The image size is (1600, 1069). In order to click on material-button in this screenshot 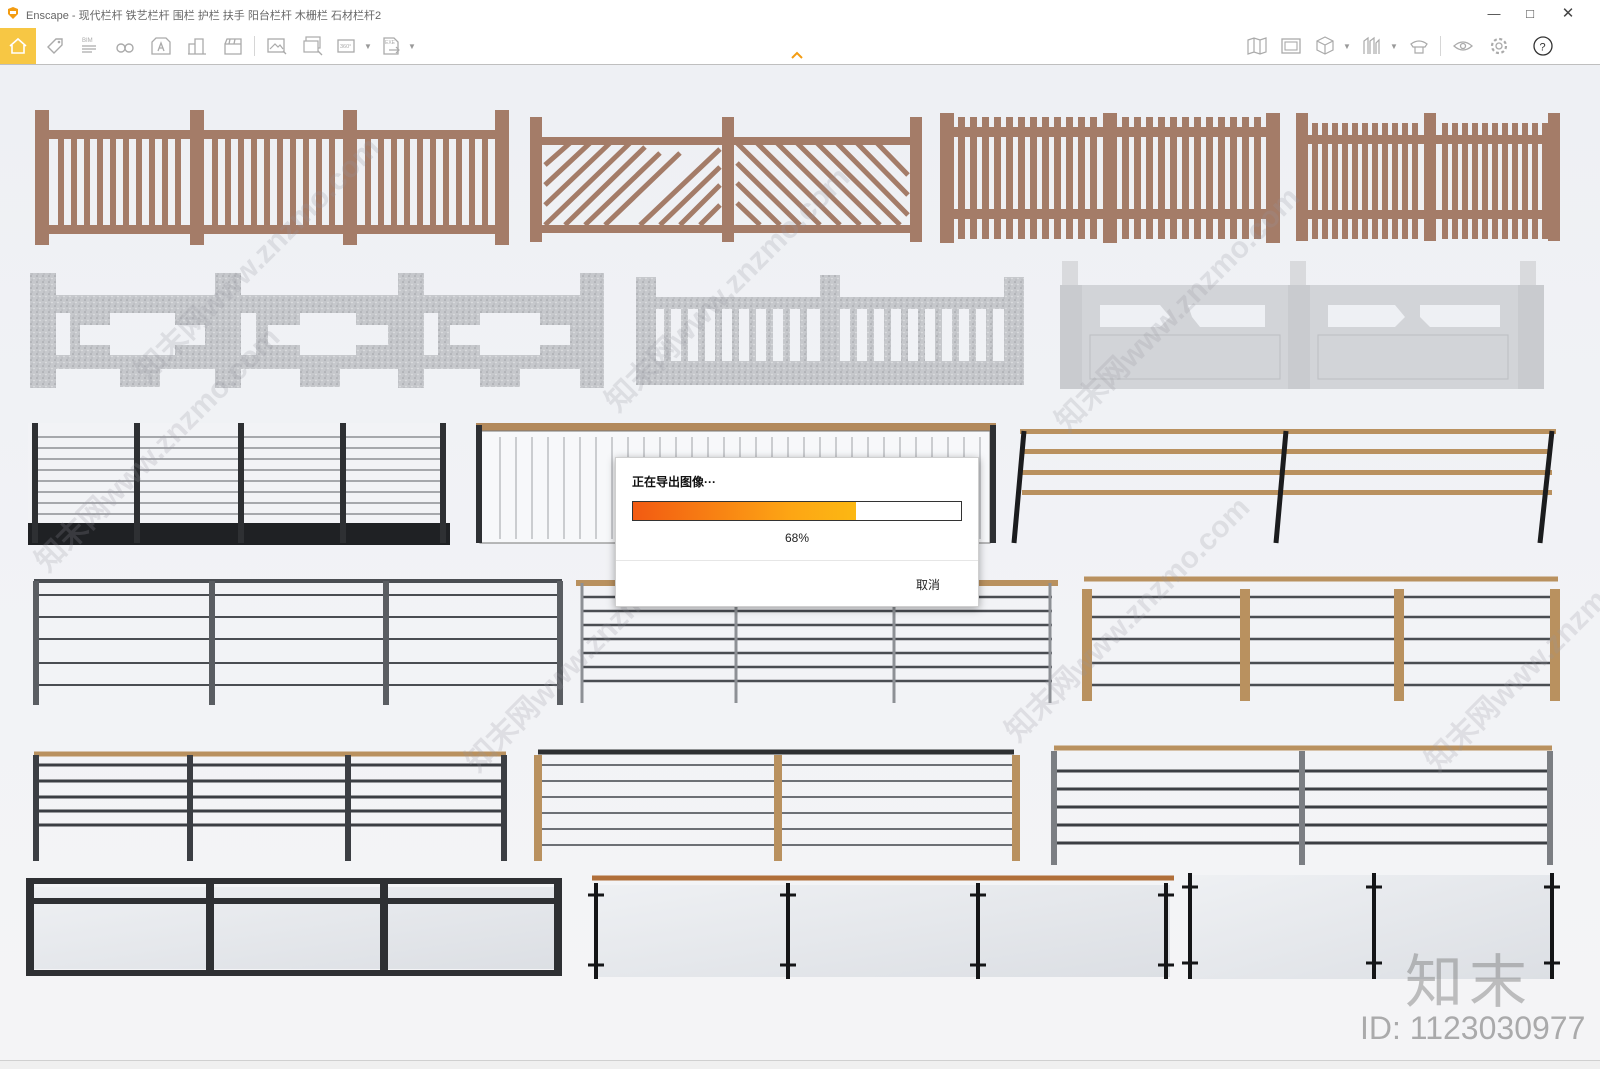, I will do `click(161, 46)`.